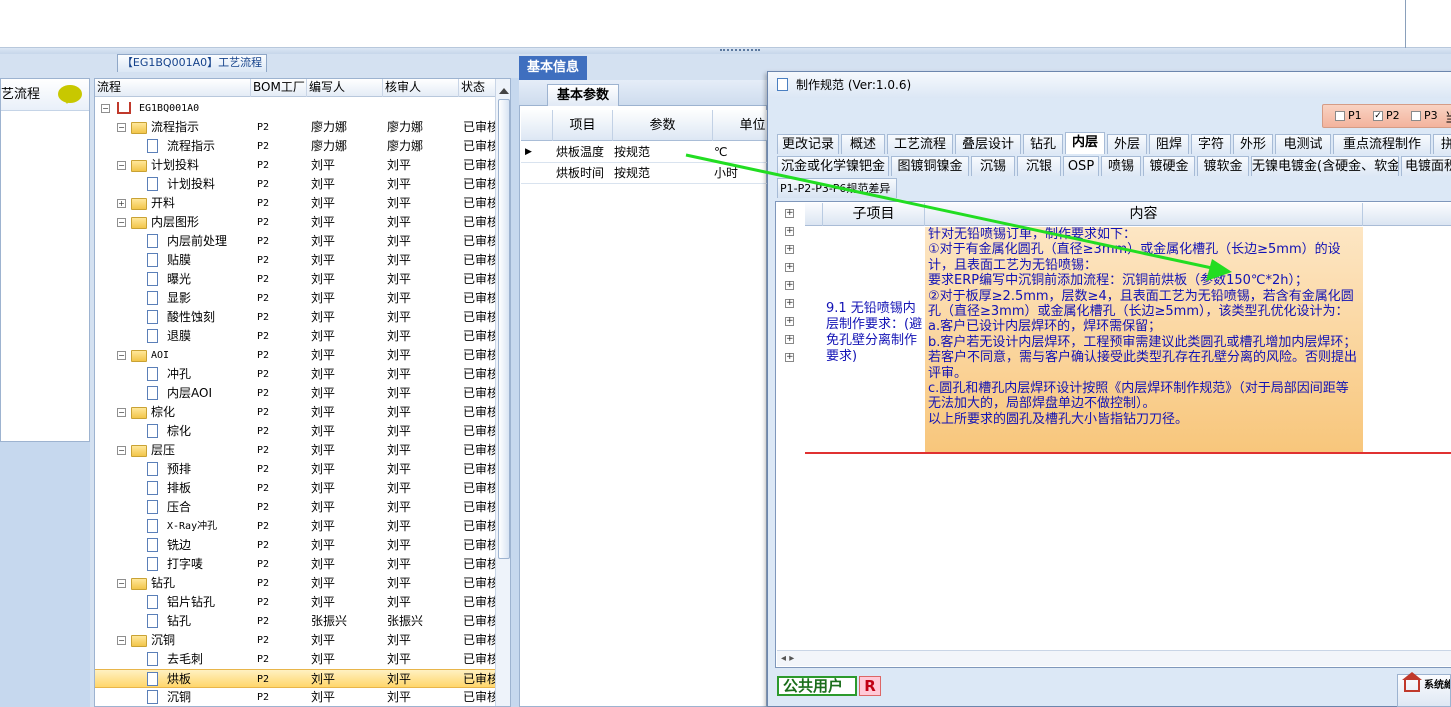  Describe the element at coordinates (295, 564) in the screenshot. I see `tree-row: 打字唛P2刘平刘平已审核` at that location.